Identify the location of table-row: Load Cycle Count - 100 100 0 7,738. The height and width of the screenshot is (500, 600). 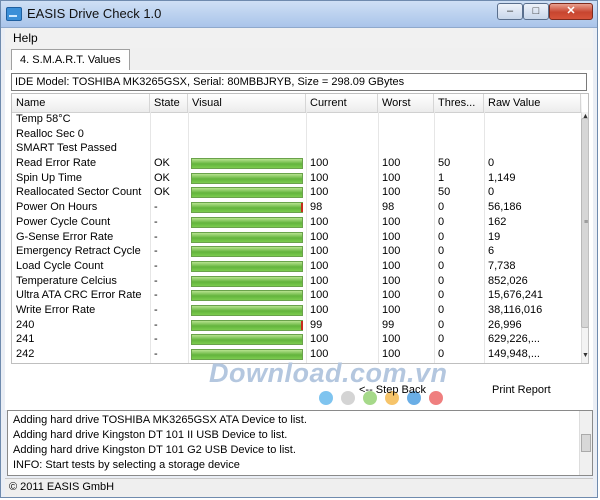
(293, 266).